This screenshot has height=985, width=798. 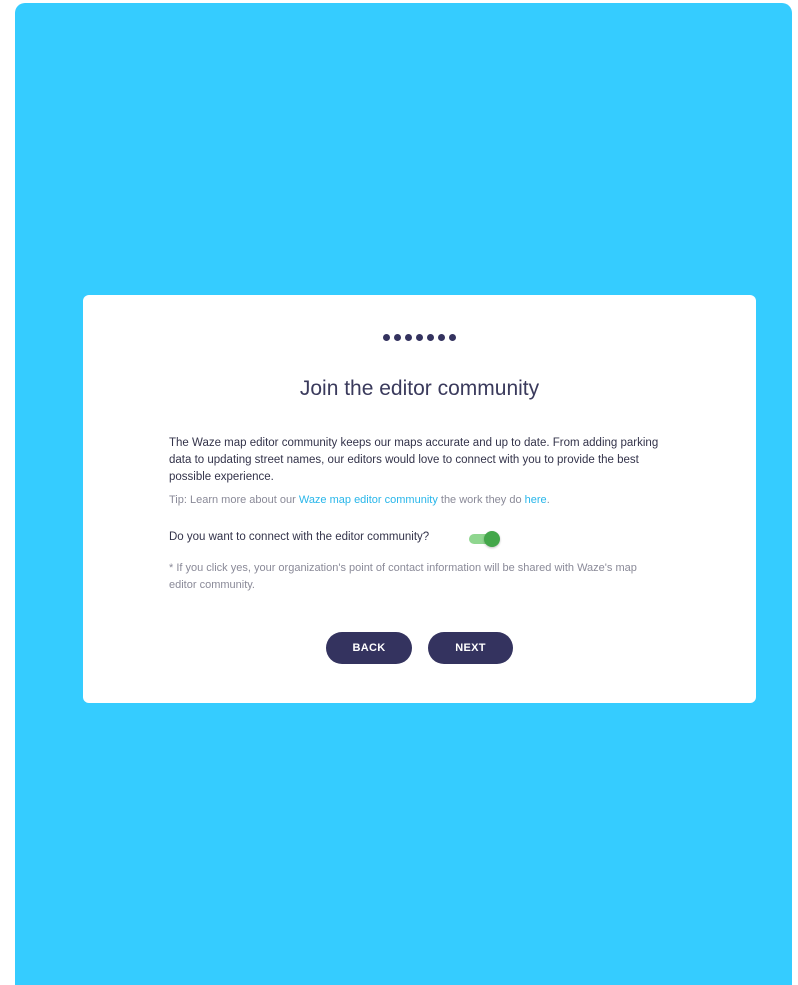 I want to click on here-link: here, so click(x=536, y=500).